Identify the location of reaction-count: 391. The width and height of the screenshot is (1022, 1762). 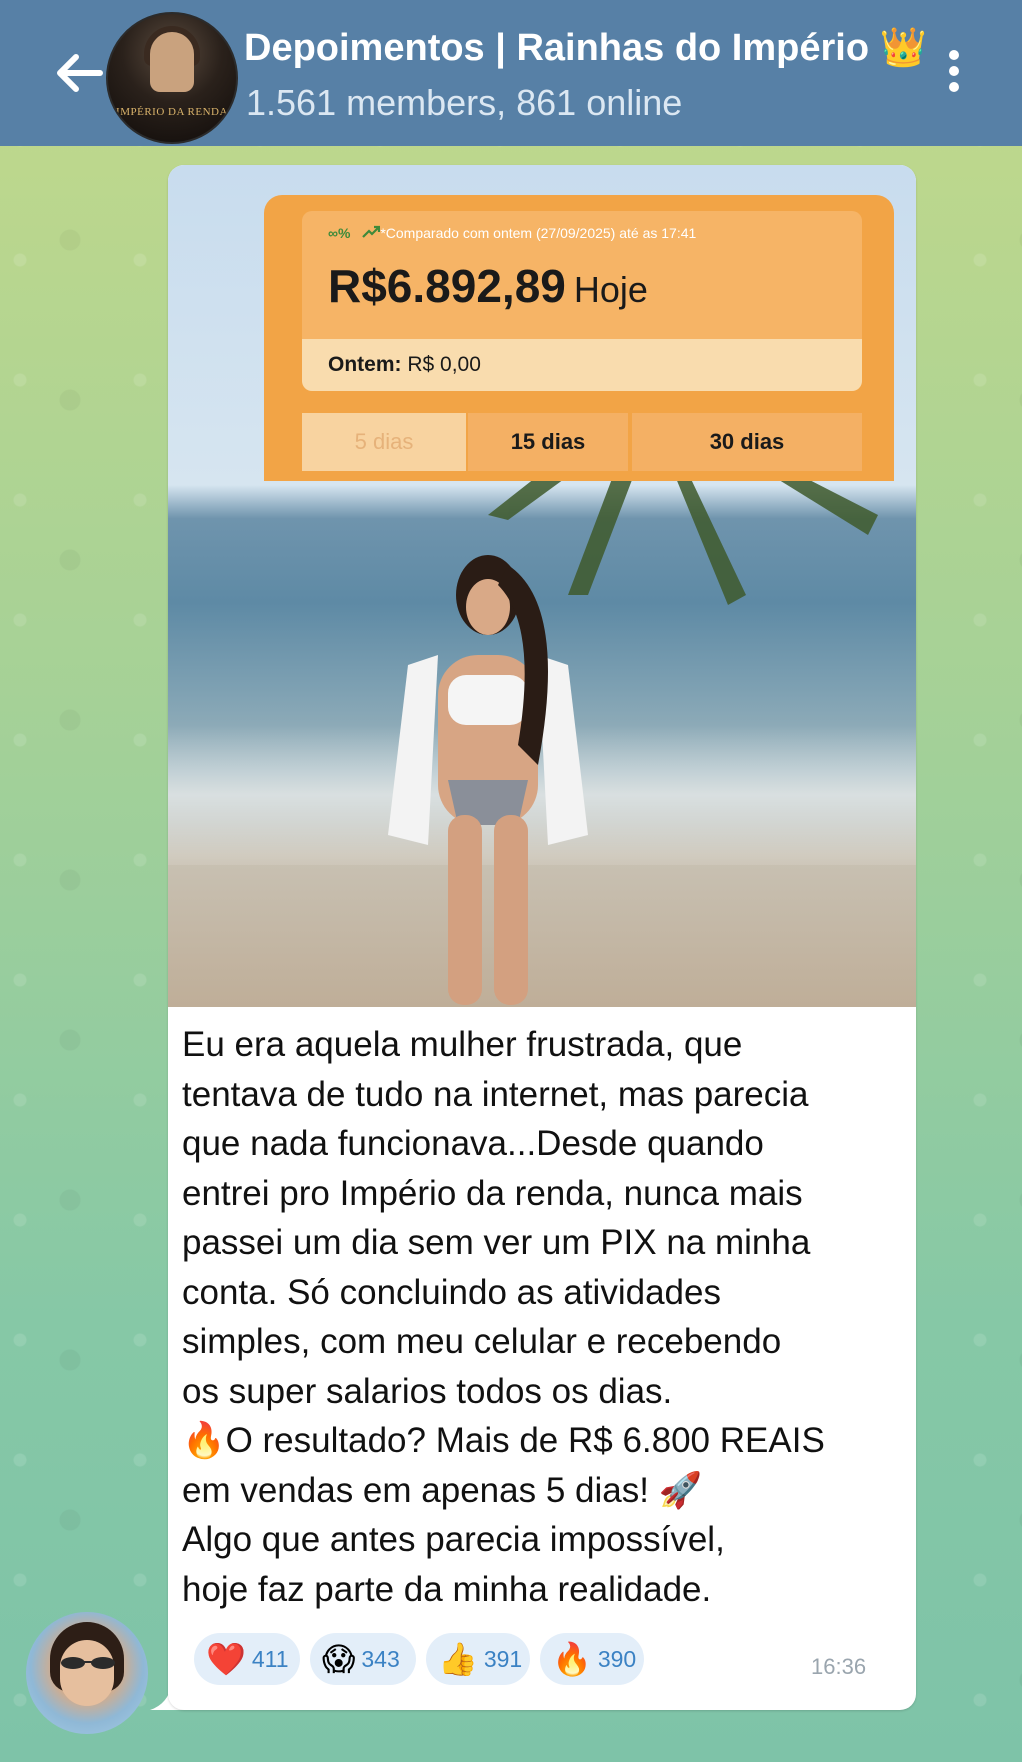
(503, 1658).